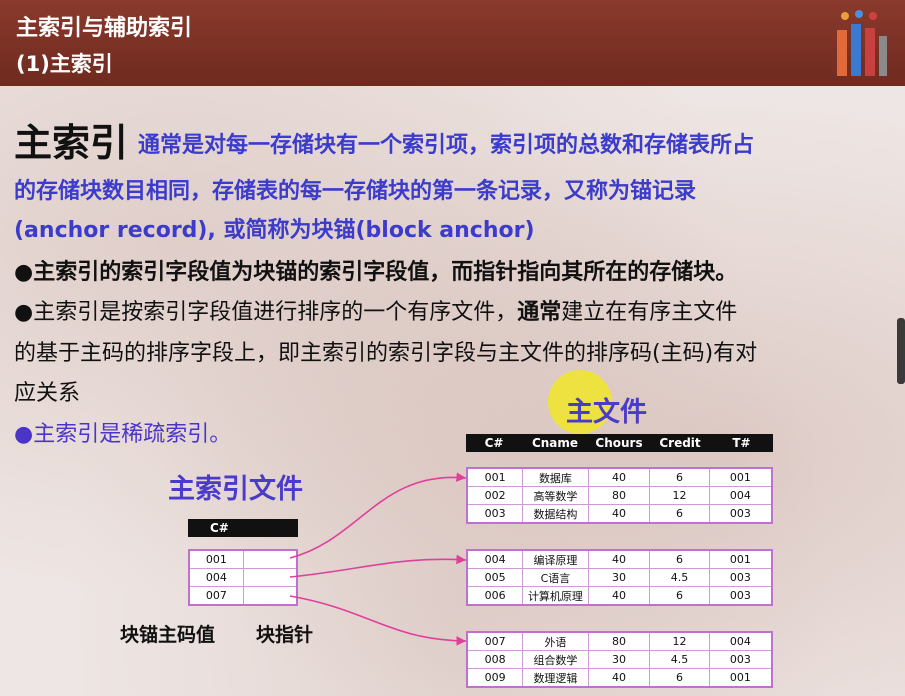  Describe the element at coordinates (901, 351) in the screenshot. I see `scrollbar-handle` at that location.